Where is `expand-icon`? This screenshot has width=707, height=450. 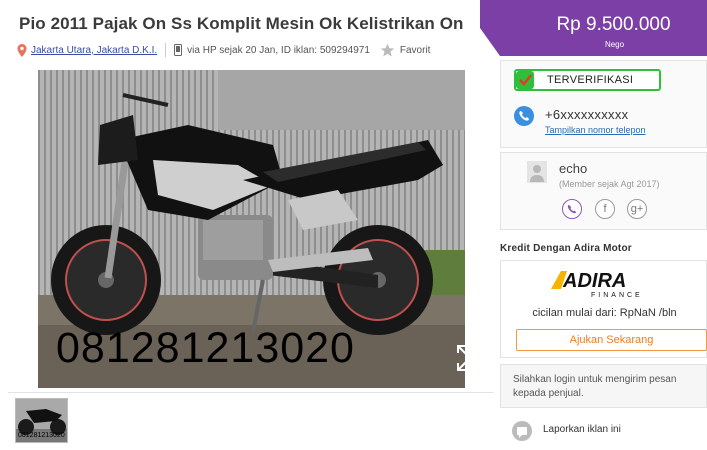
expand-icon is located at coordinates (470, 358).